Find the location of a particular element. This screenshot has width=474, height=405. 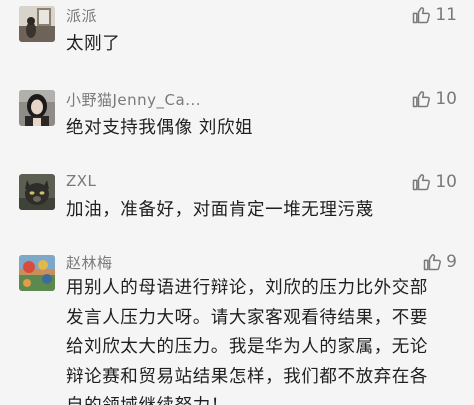

comment-username: 赵林梅 is located at coordinates (89, 262).